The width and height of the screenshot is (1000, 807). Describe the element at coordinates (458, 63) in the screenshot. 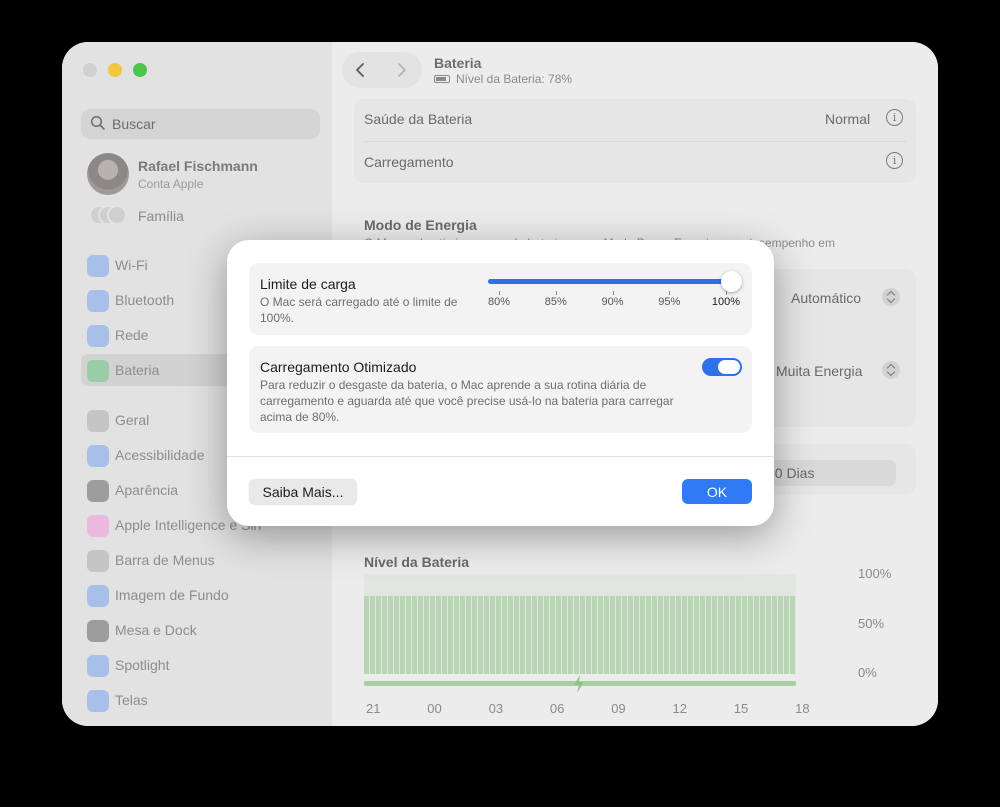

I see `page-title: Bateria` at that location.